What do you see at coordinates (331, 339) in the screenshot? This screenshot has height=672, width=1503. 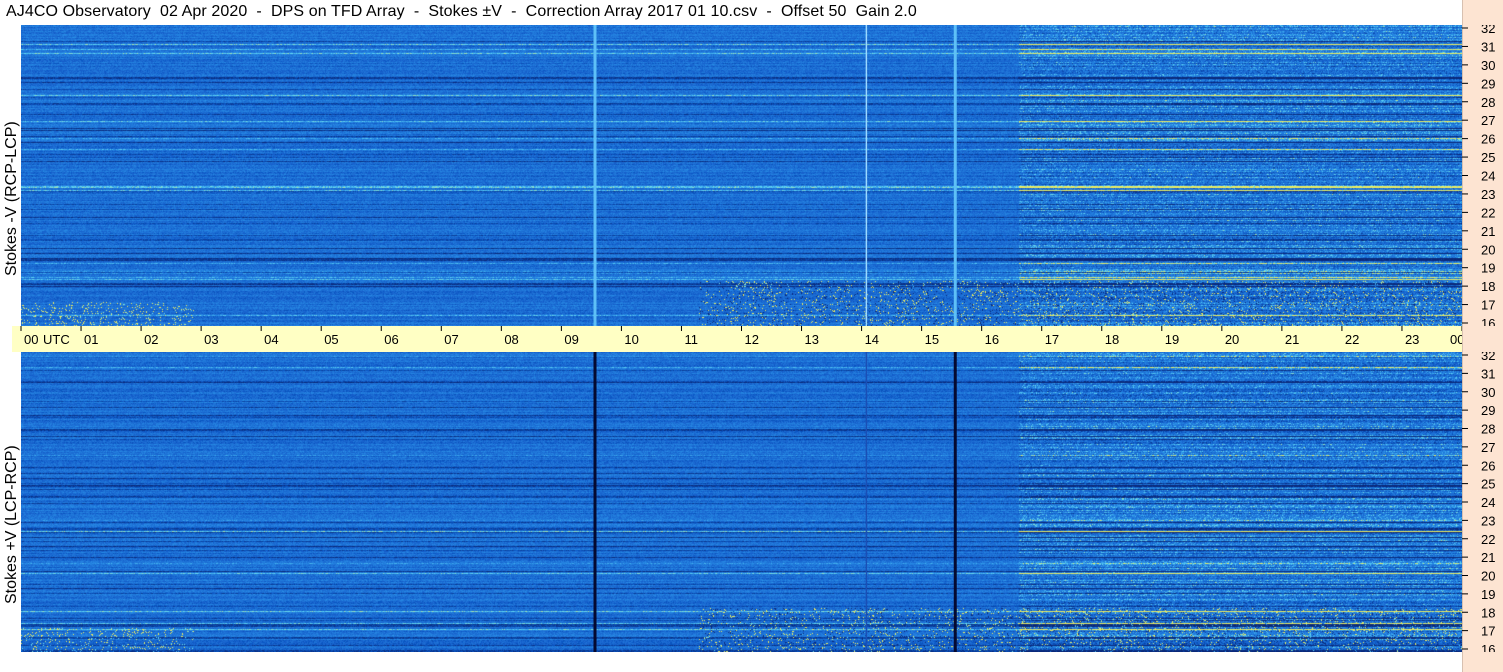 I see `utc-tick-label: 05` at bounding box center [331, 339].